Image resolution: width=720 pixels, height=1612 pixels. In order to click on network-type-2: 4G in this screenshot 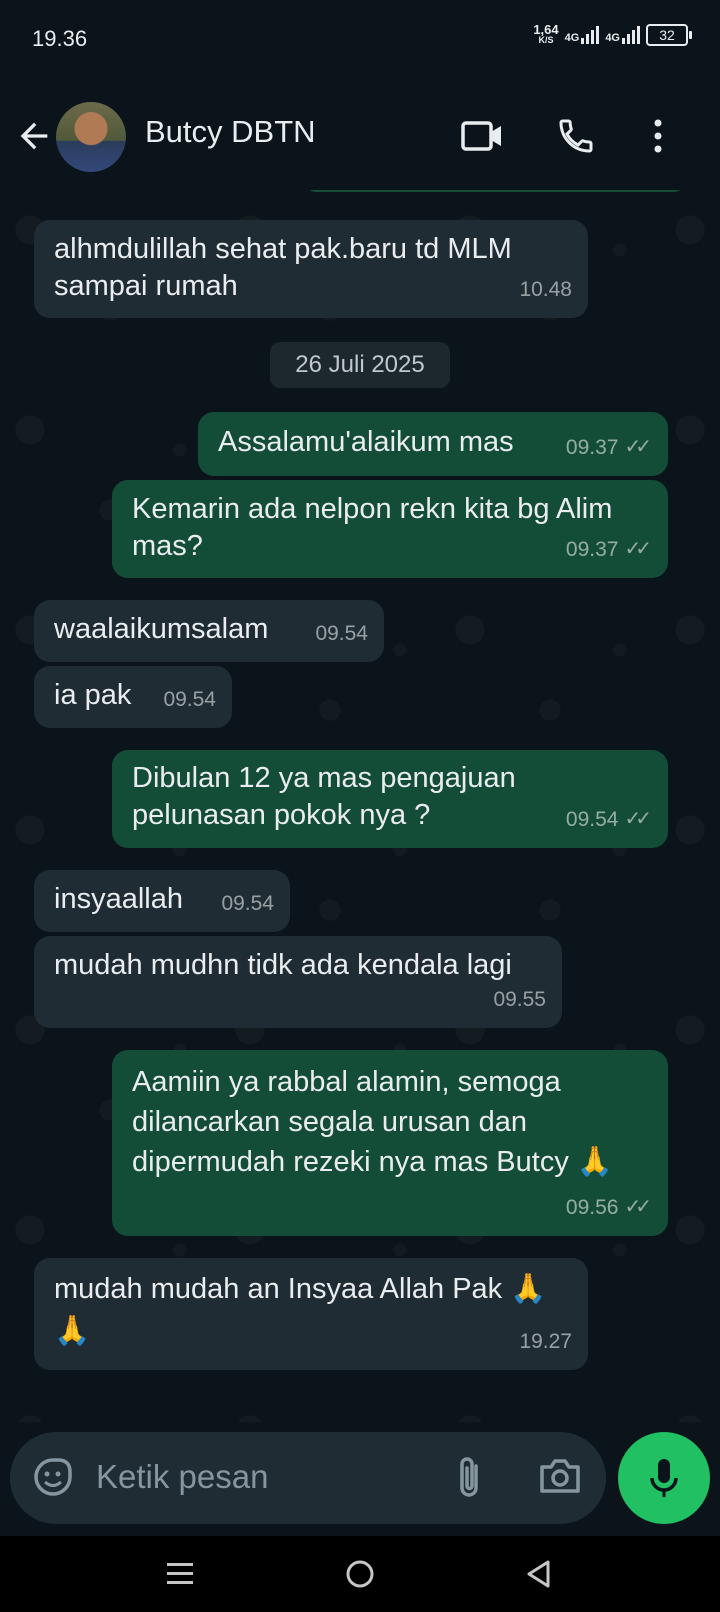, I will do `click(612, 38)`.